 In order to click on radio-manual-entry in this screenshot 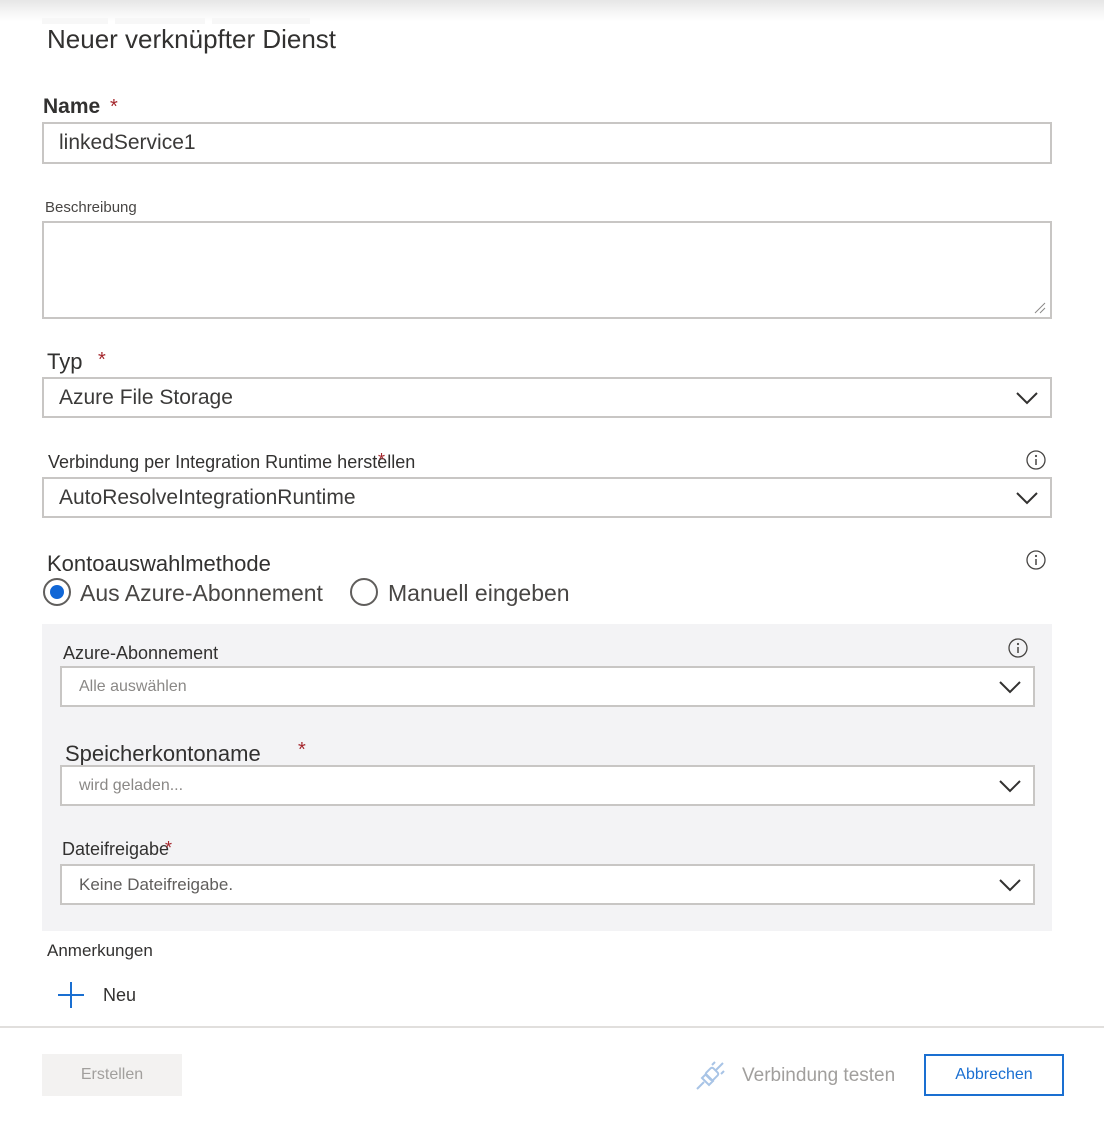, I will do `click(364, 592)`.